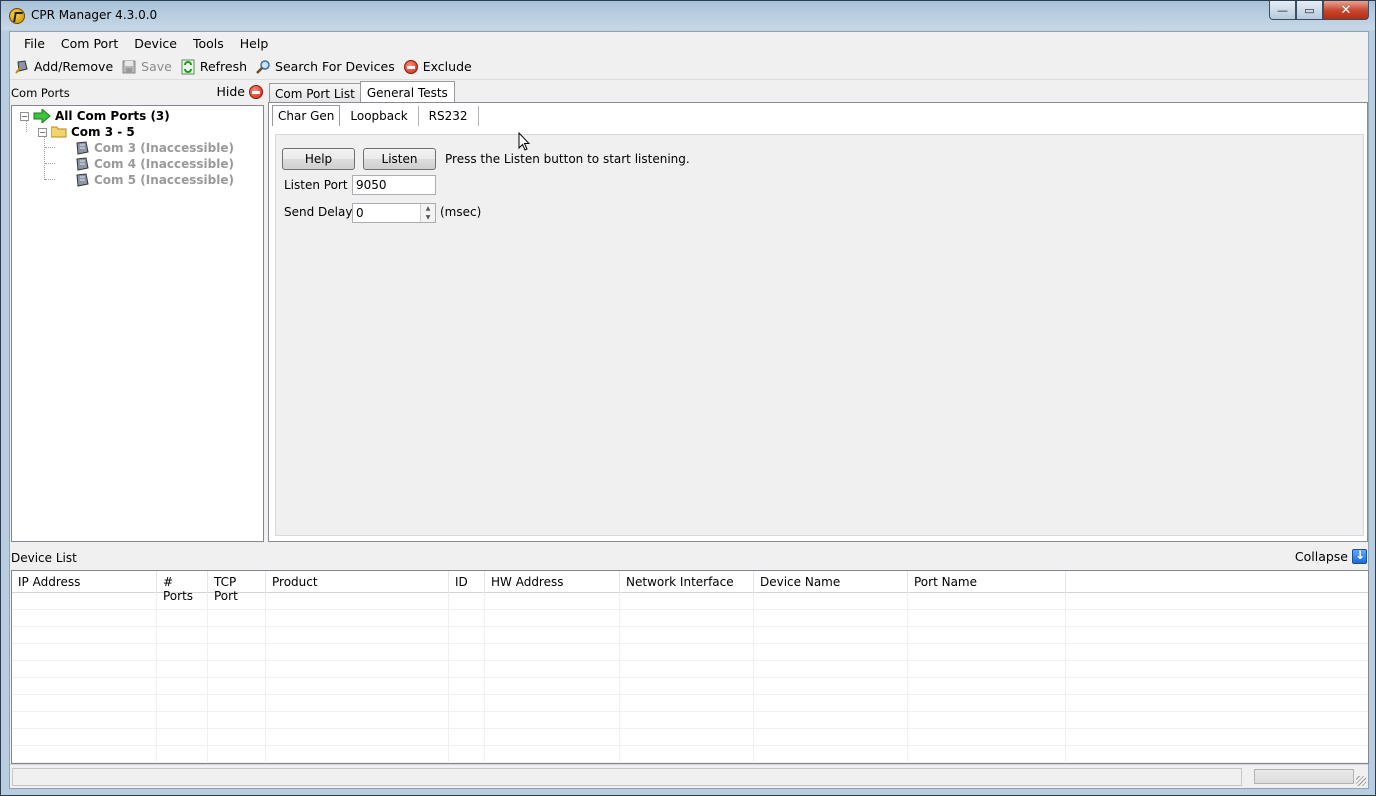 The image size is (1376, 796). What do you see at coordinates (411, 67) in the screenshot?
I see `stop-icon` at bounding box center [411, 67].